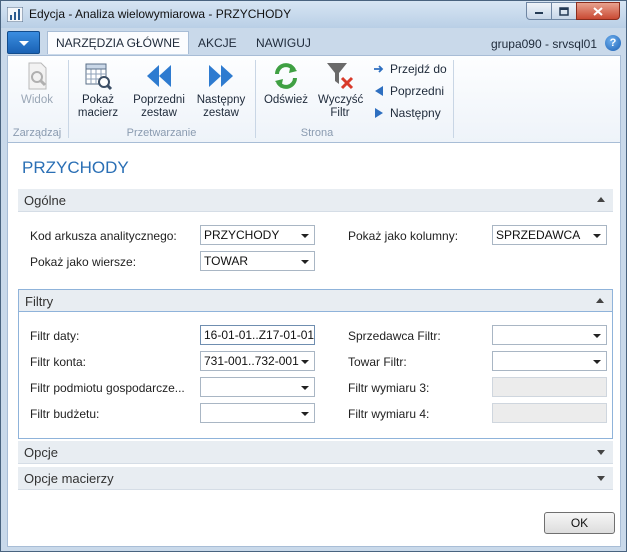 The width and height of the screenshot is (627, 552). What do you see at coordinates (257, 387) in the screenshot?
I see `business-unit-filter-field` at bounding box center [257, 387].